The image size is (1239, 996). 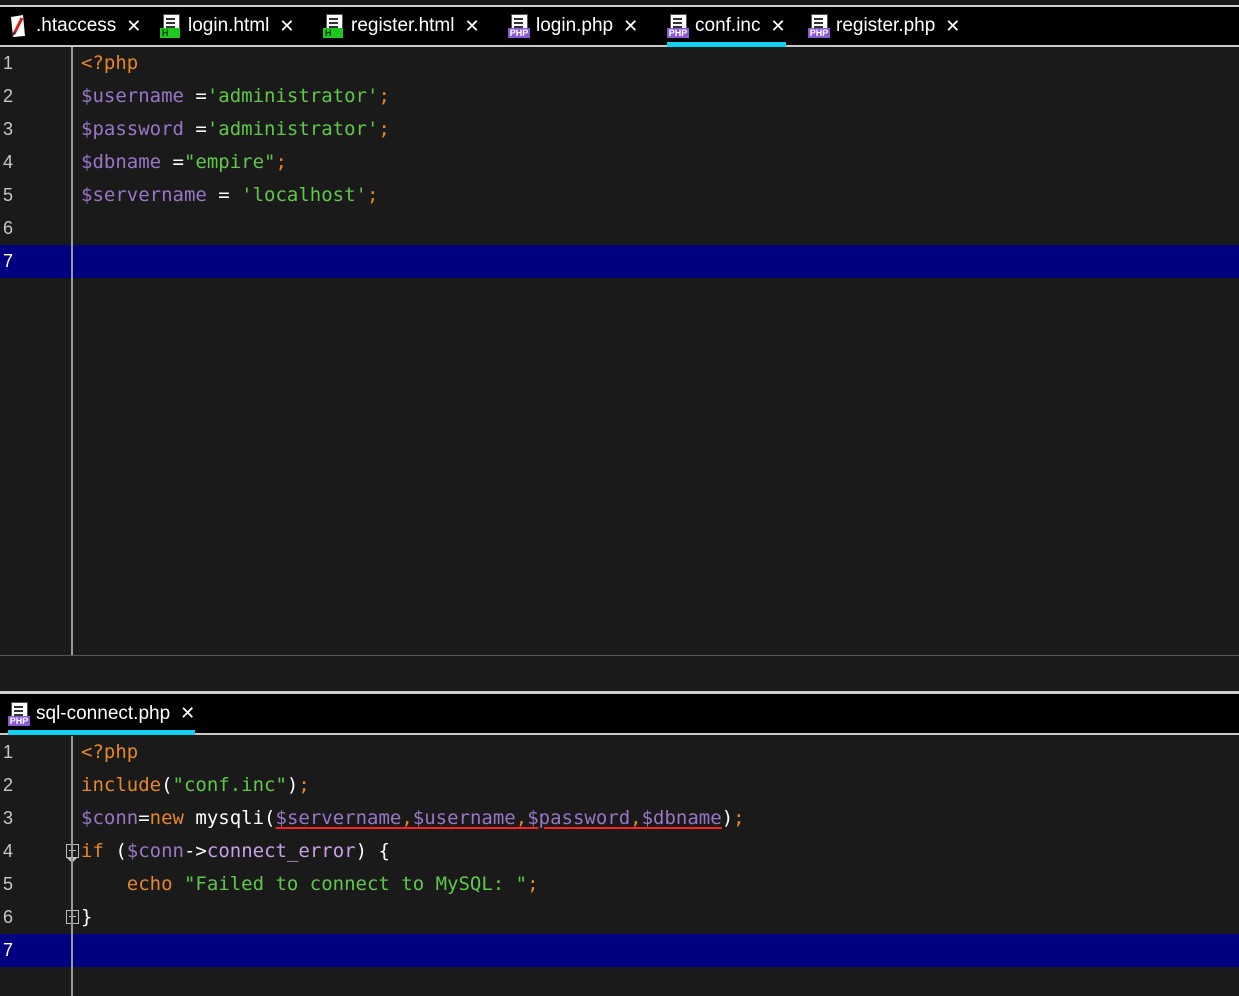 What do you see at coordinates (92, 851) in the screenshot?
I see `code-token: if` at bounding box center [92, 851].